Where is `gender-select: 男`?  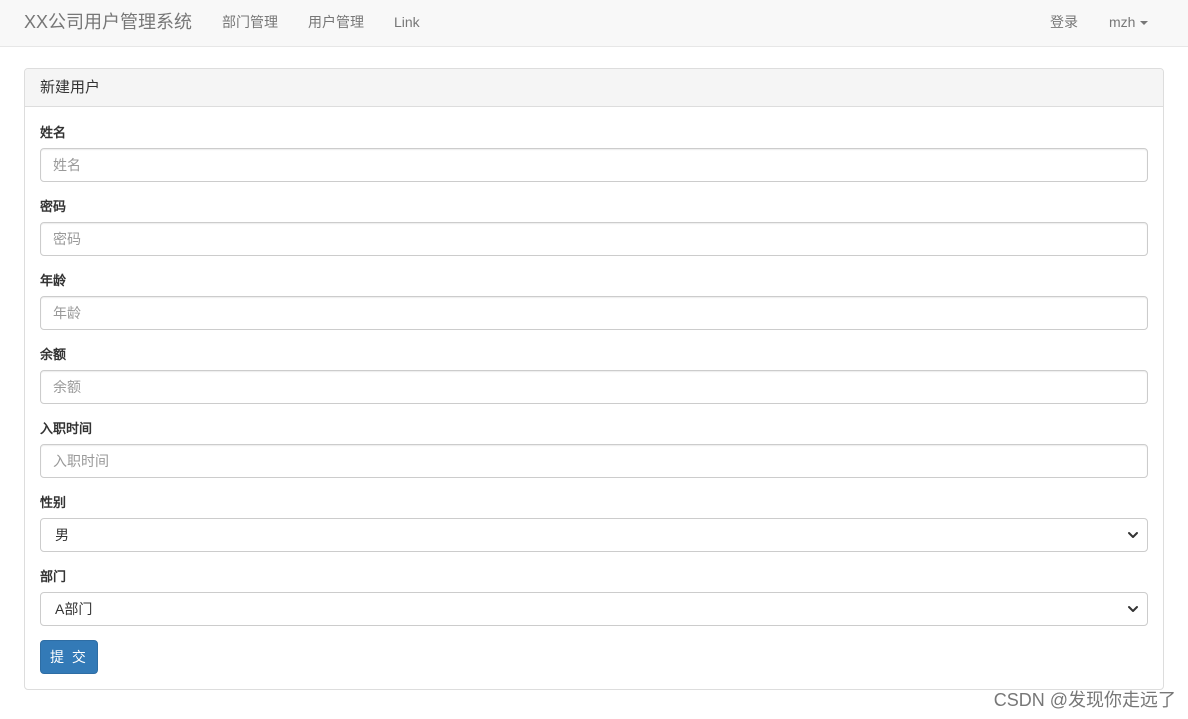
gender-select: 男 is located at coordinates (594, 535).